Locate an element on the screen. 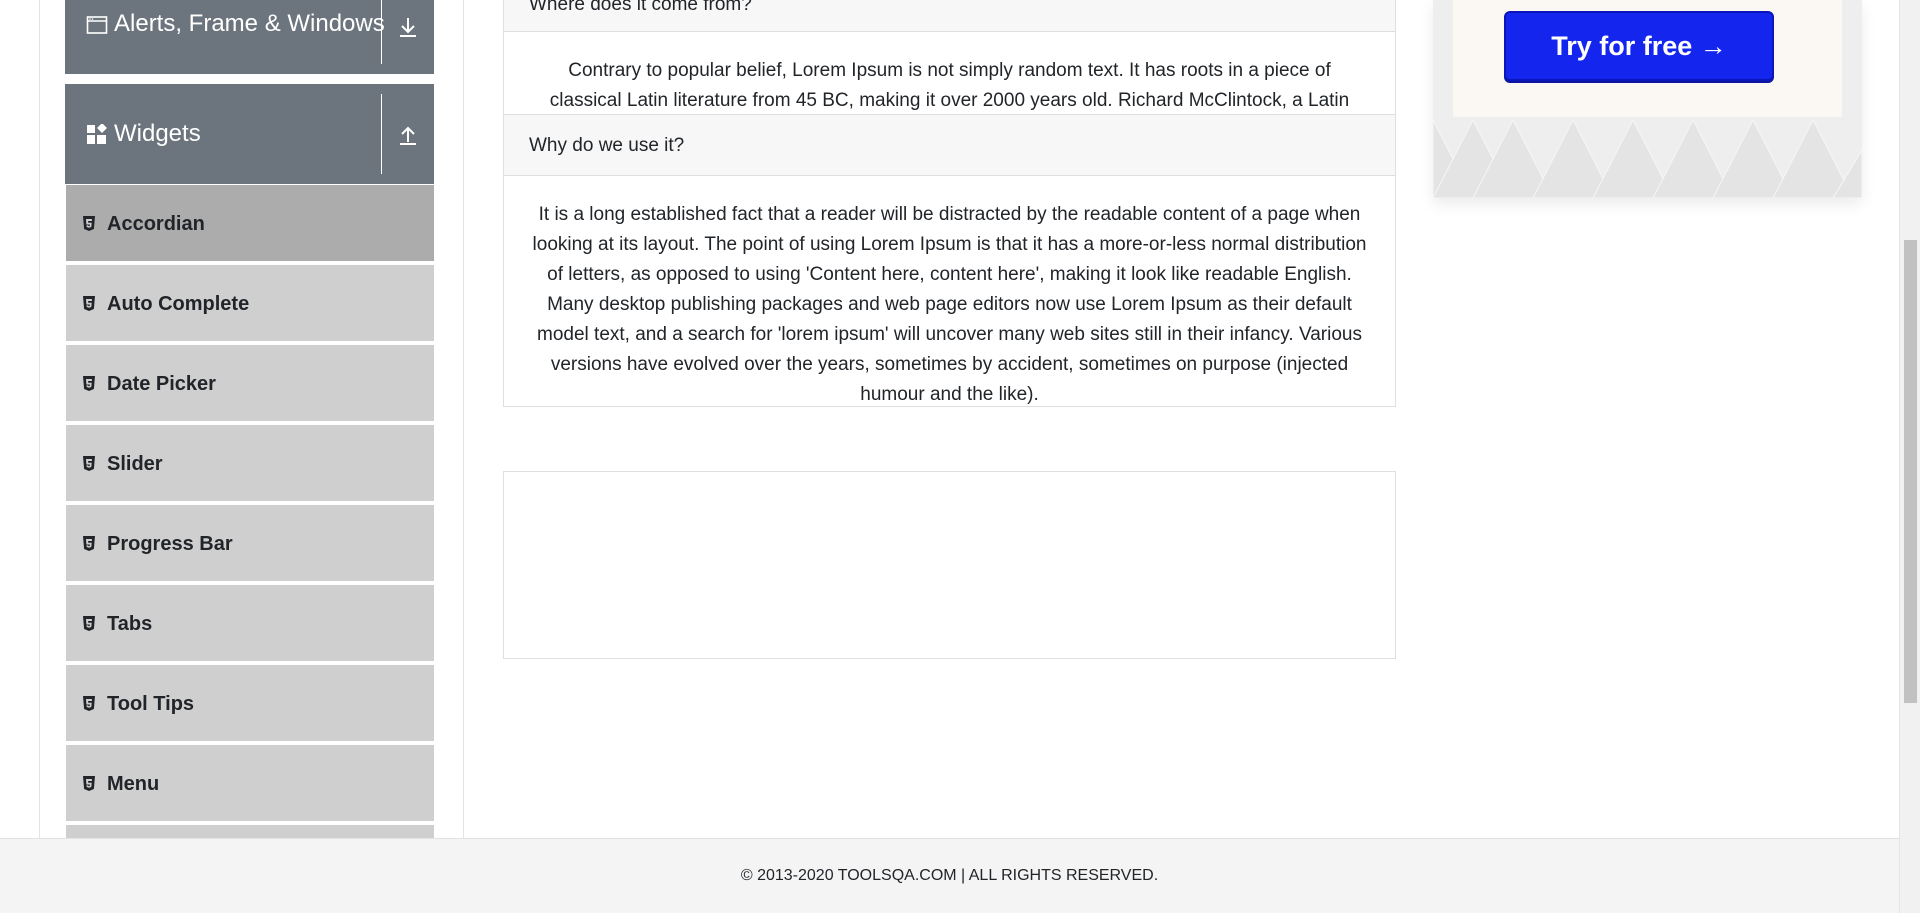  group-title-alerts-frame-windows: Alerts, Frame & Windows is located at coordinates (249, 23).